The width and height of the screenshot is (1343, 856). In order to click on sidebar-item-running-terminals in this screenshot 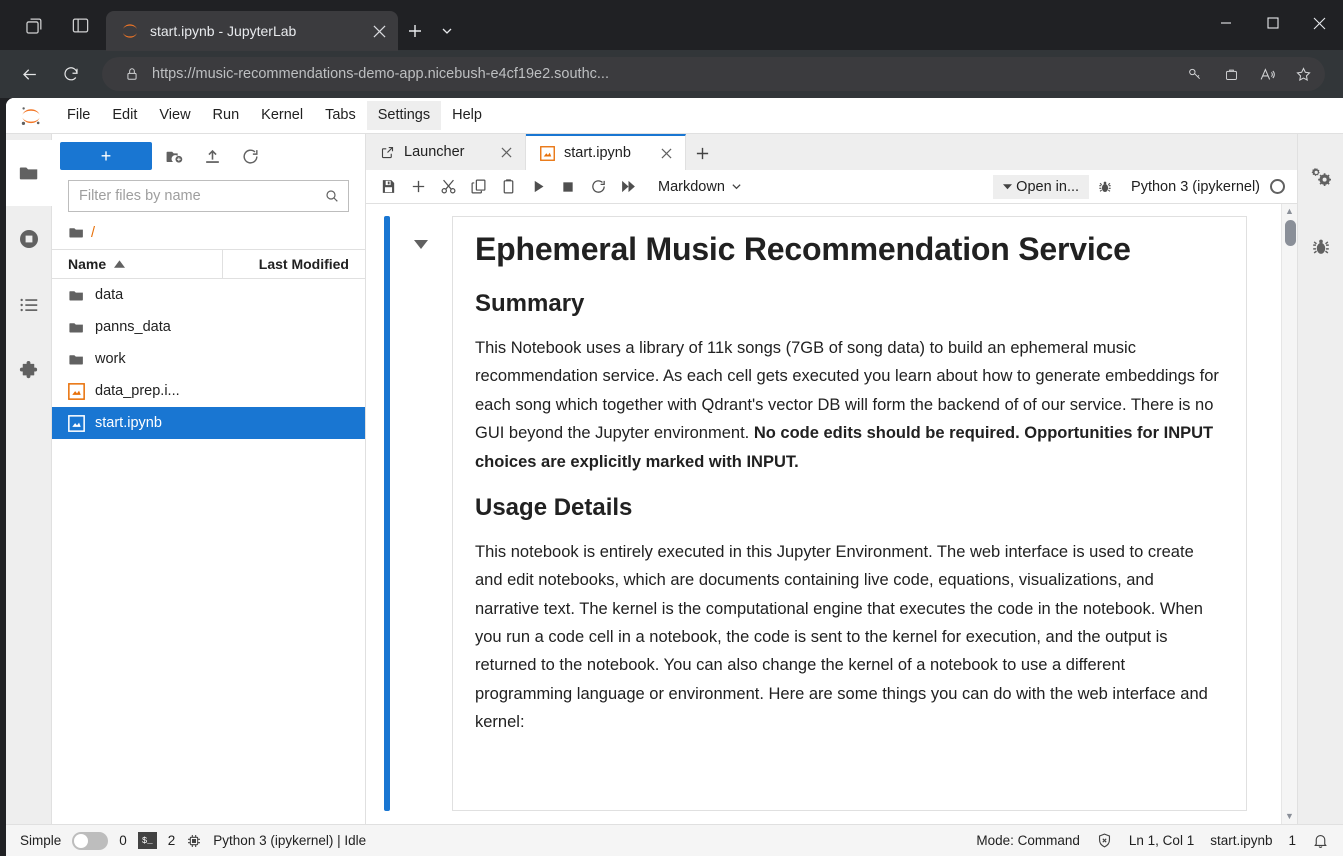, I will do `click(29, 239)`.